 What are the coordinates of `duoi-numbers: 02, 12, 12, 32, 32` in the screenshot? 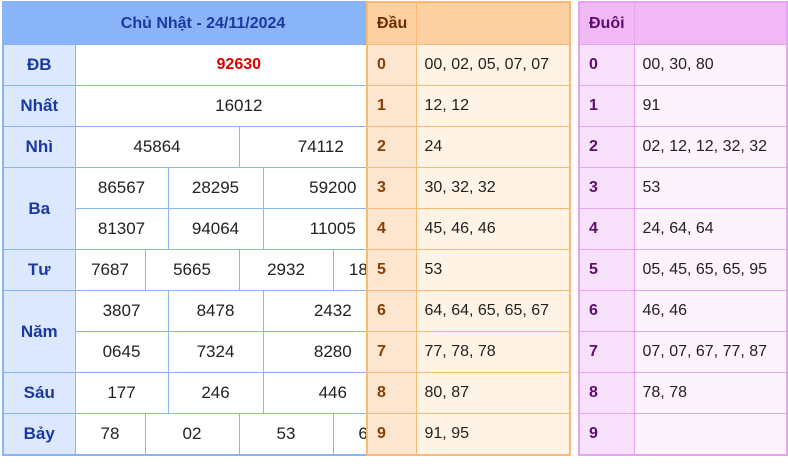 It's located at (710, 147).